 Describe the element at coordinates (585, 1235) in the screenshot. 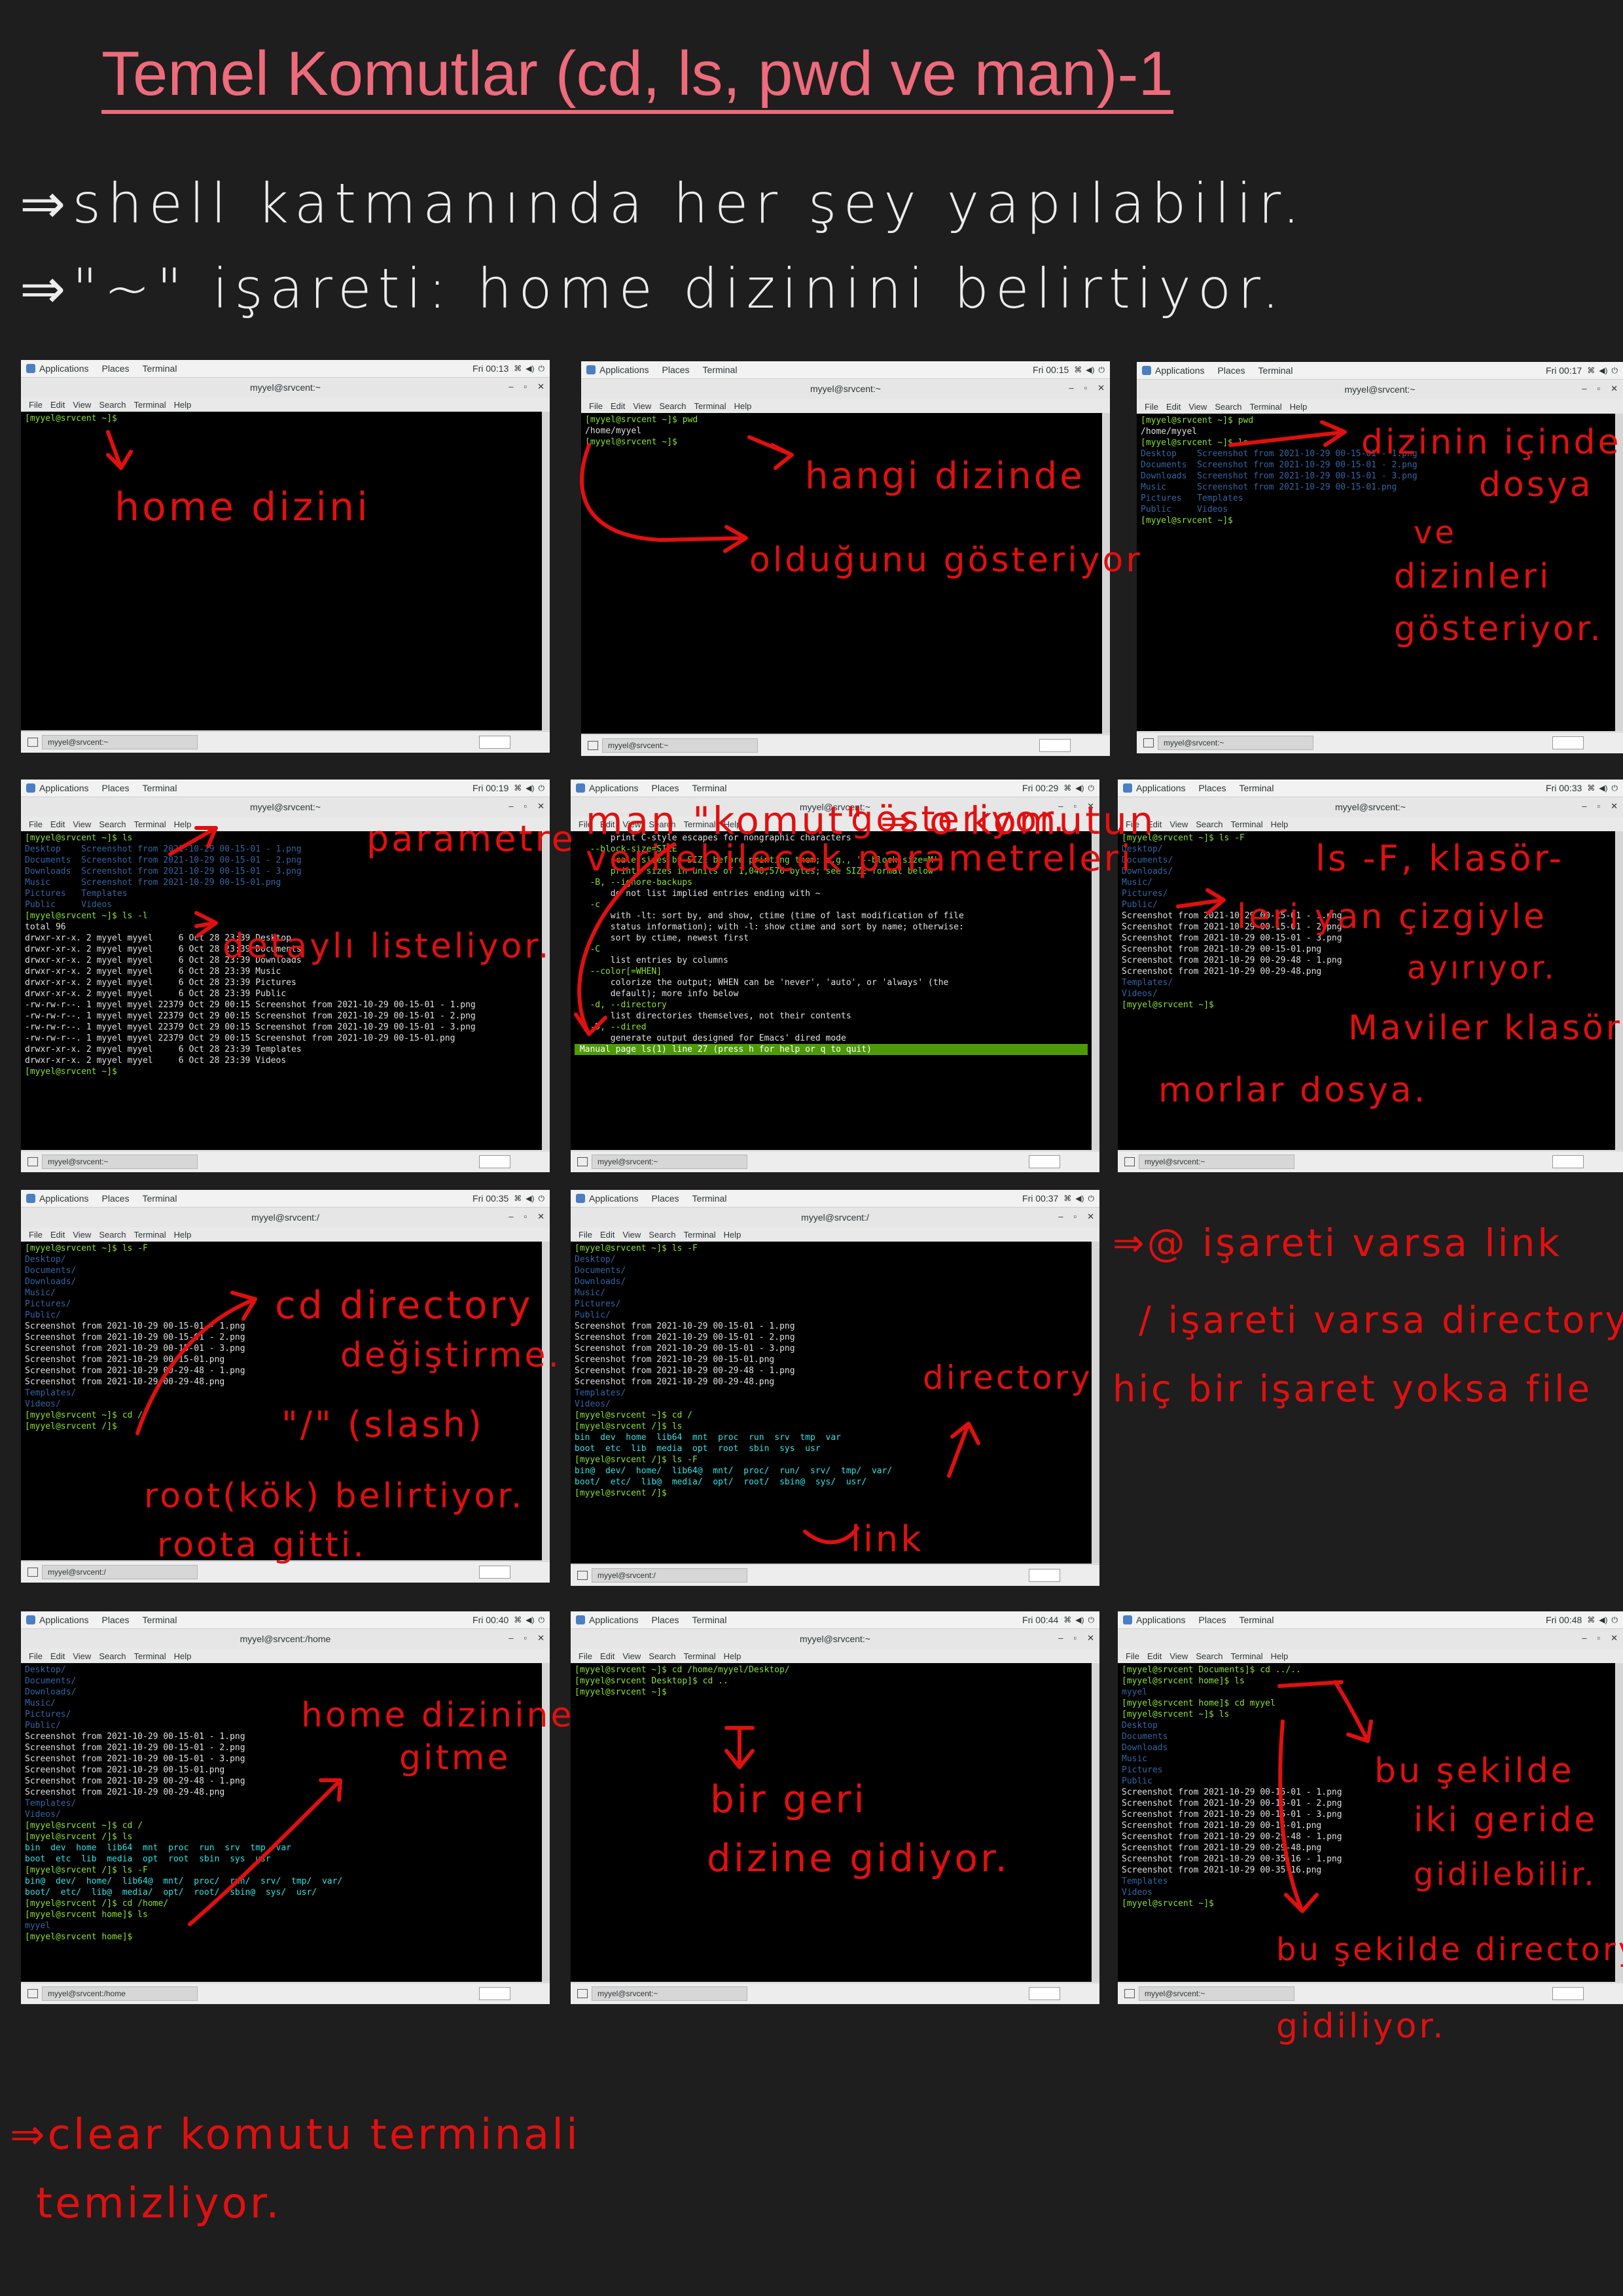

I see `menu-file: File` at that location.